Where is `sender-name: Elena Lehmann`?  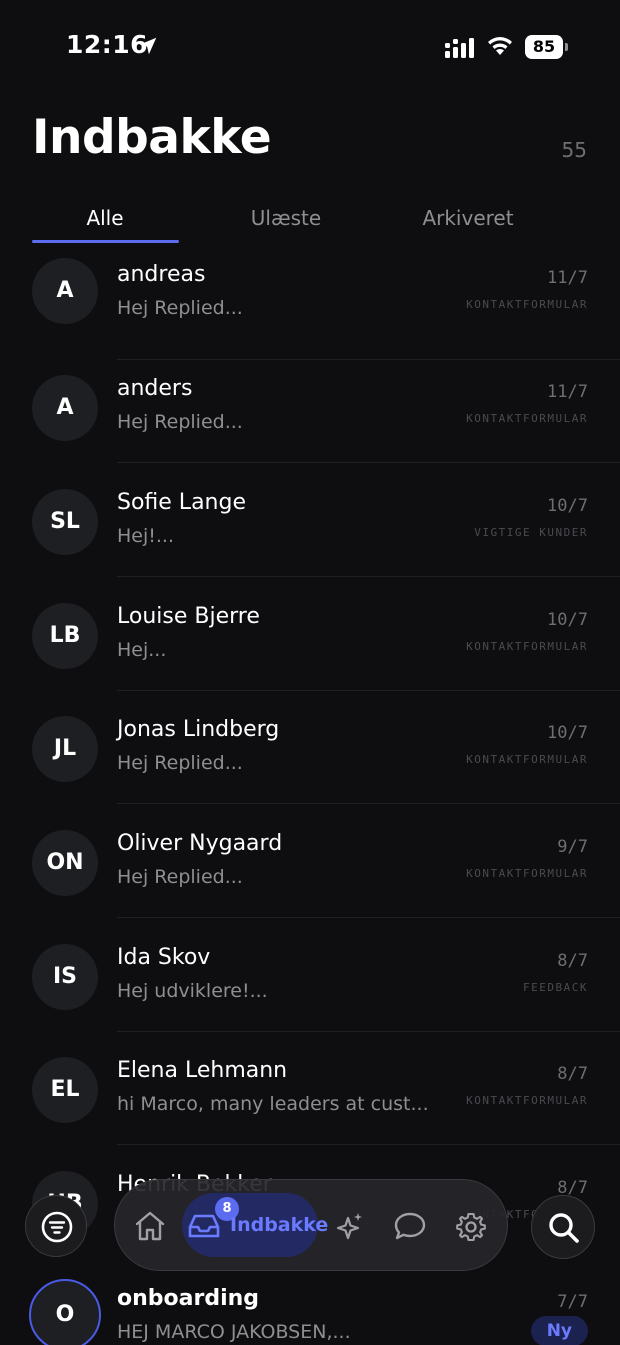
sender-name: Elena Lehmann is located at coordinates (202, 1070).